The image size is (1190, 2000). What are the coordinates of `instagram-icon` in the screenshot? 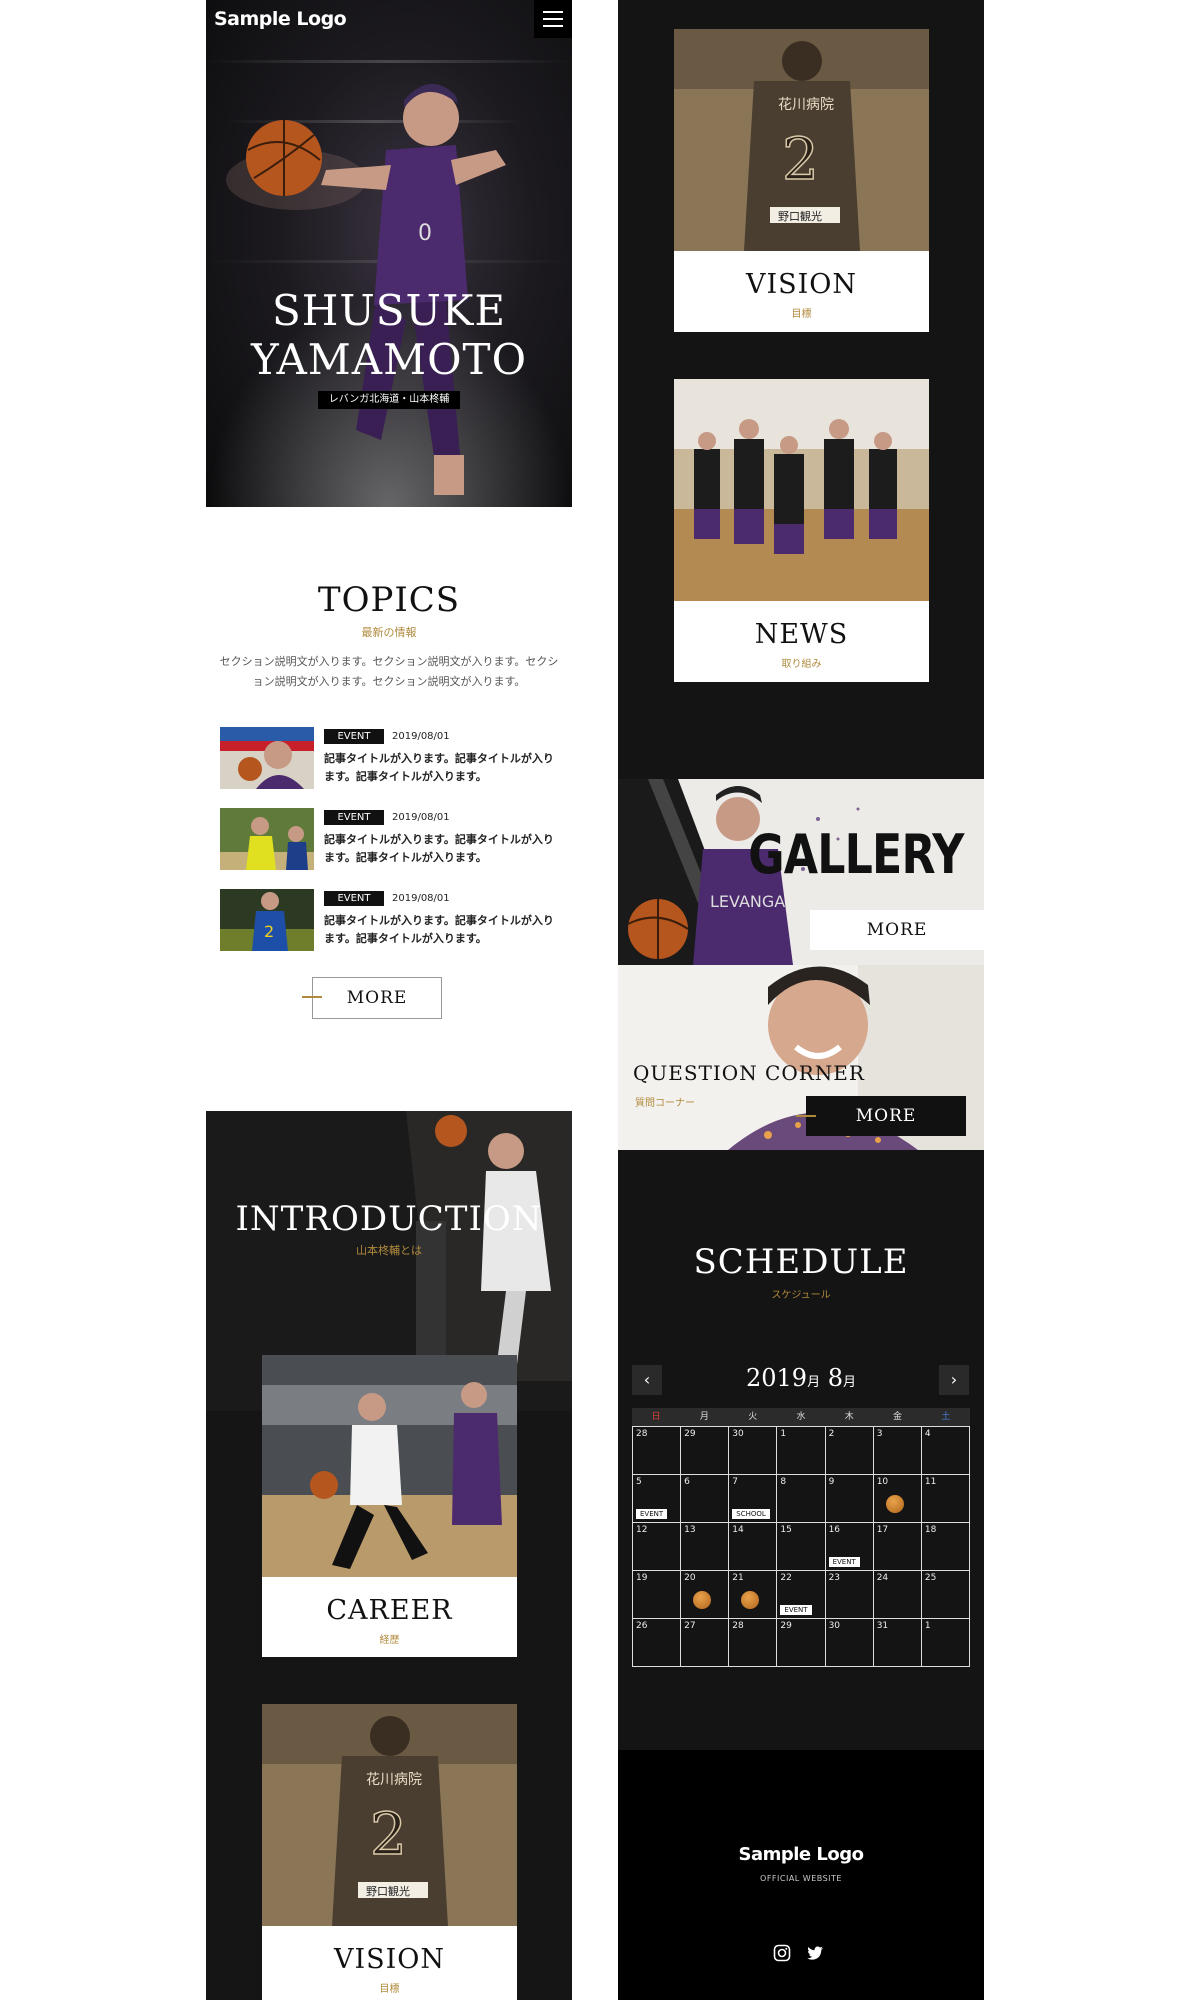 It's located at (782, 1953).